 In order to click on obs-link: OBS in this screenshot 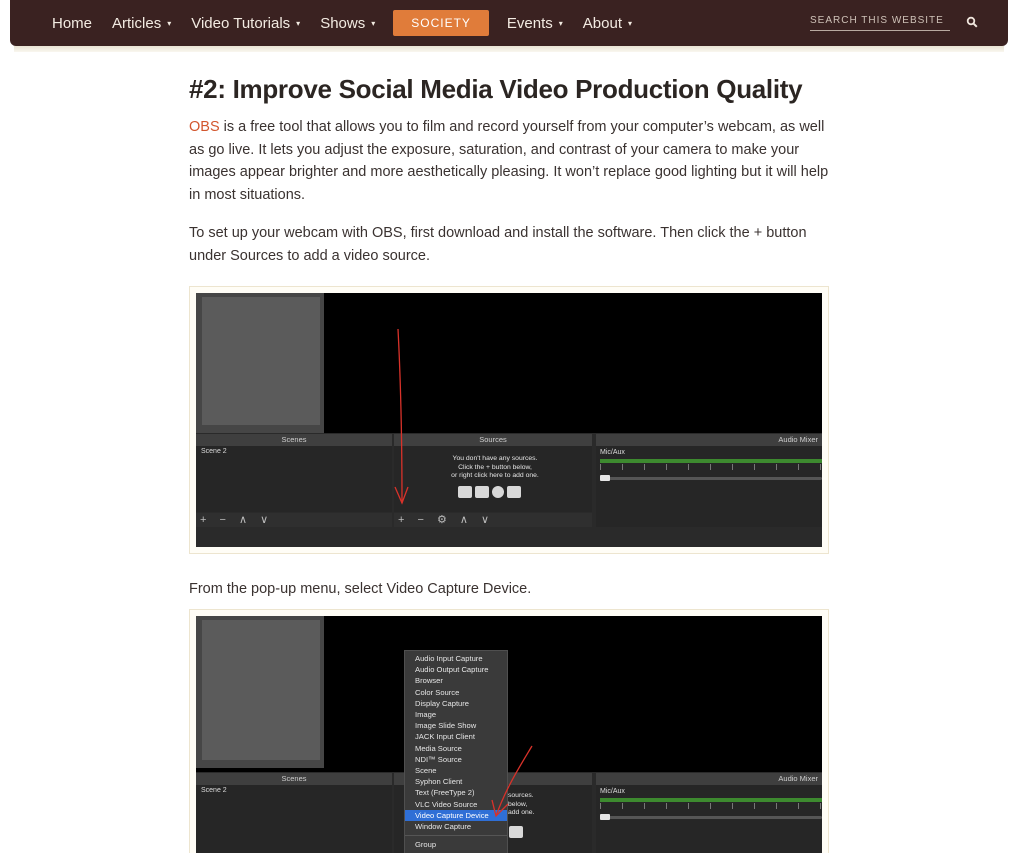, I will do `click(204, 127)`.